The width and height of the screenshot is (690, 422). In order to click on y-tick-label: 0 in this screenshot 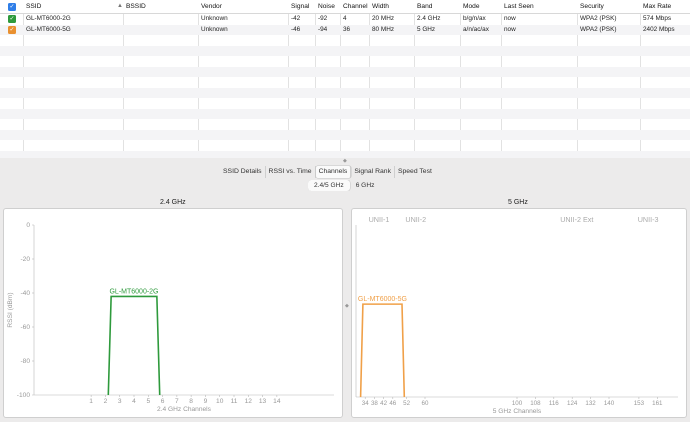, I will do `click(28, 225)`.